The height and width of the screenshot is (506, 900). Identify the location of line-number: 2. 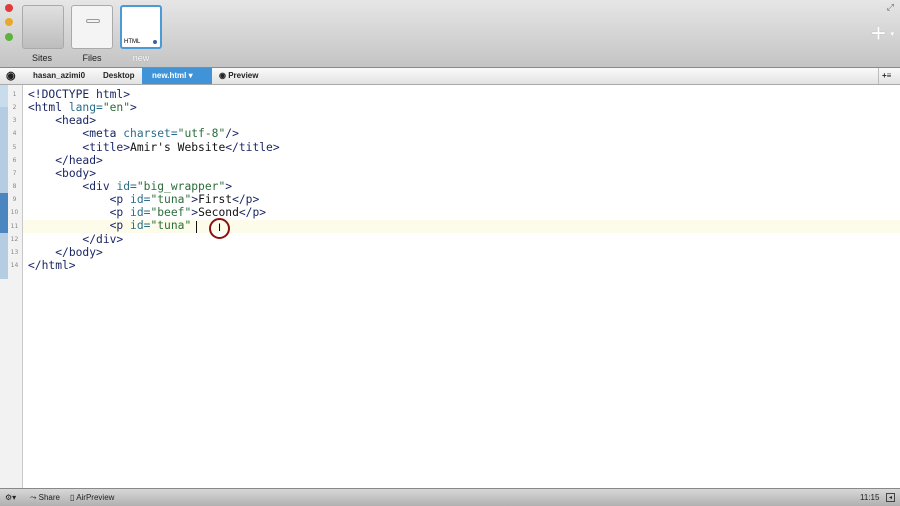
(14, 108).